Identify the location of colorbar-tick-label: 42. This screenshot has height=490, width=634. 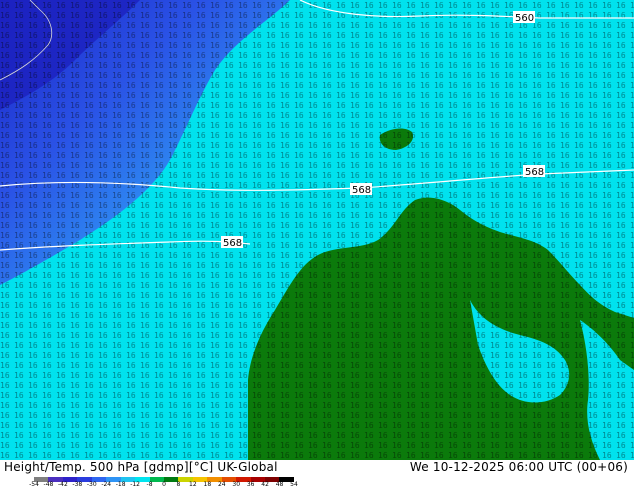
(265, 484).